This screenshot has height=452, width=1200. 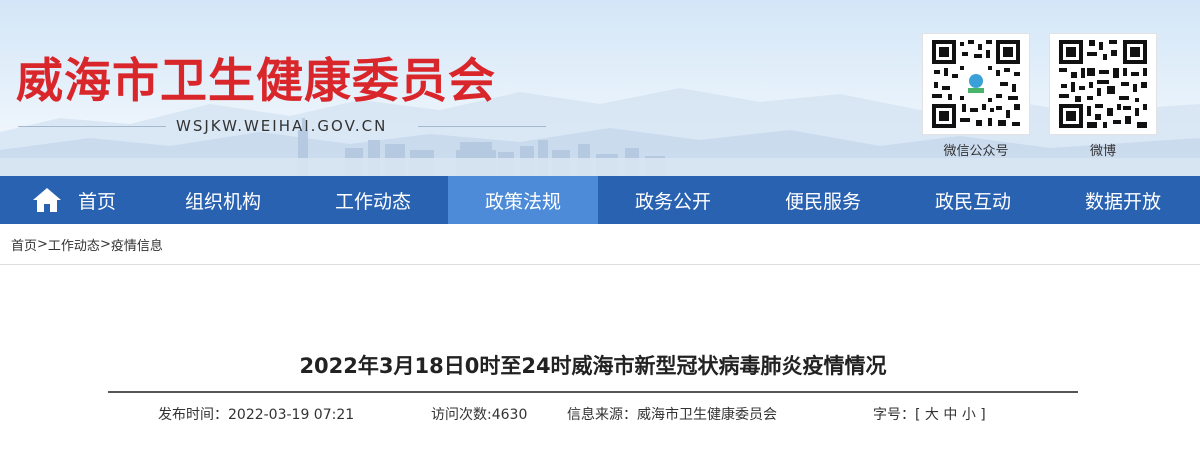 I want to click on visit-count: 访问次数:4630, so click(x=479, y=414).